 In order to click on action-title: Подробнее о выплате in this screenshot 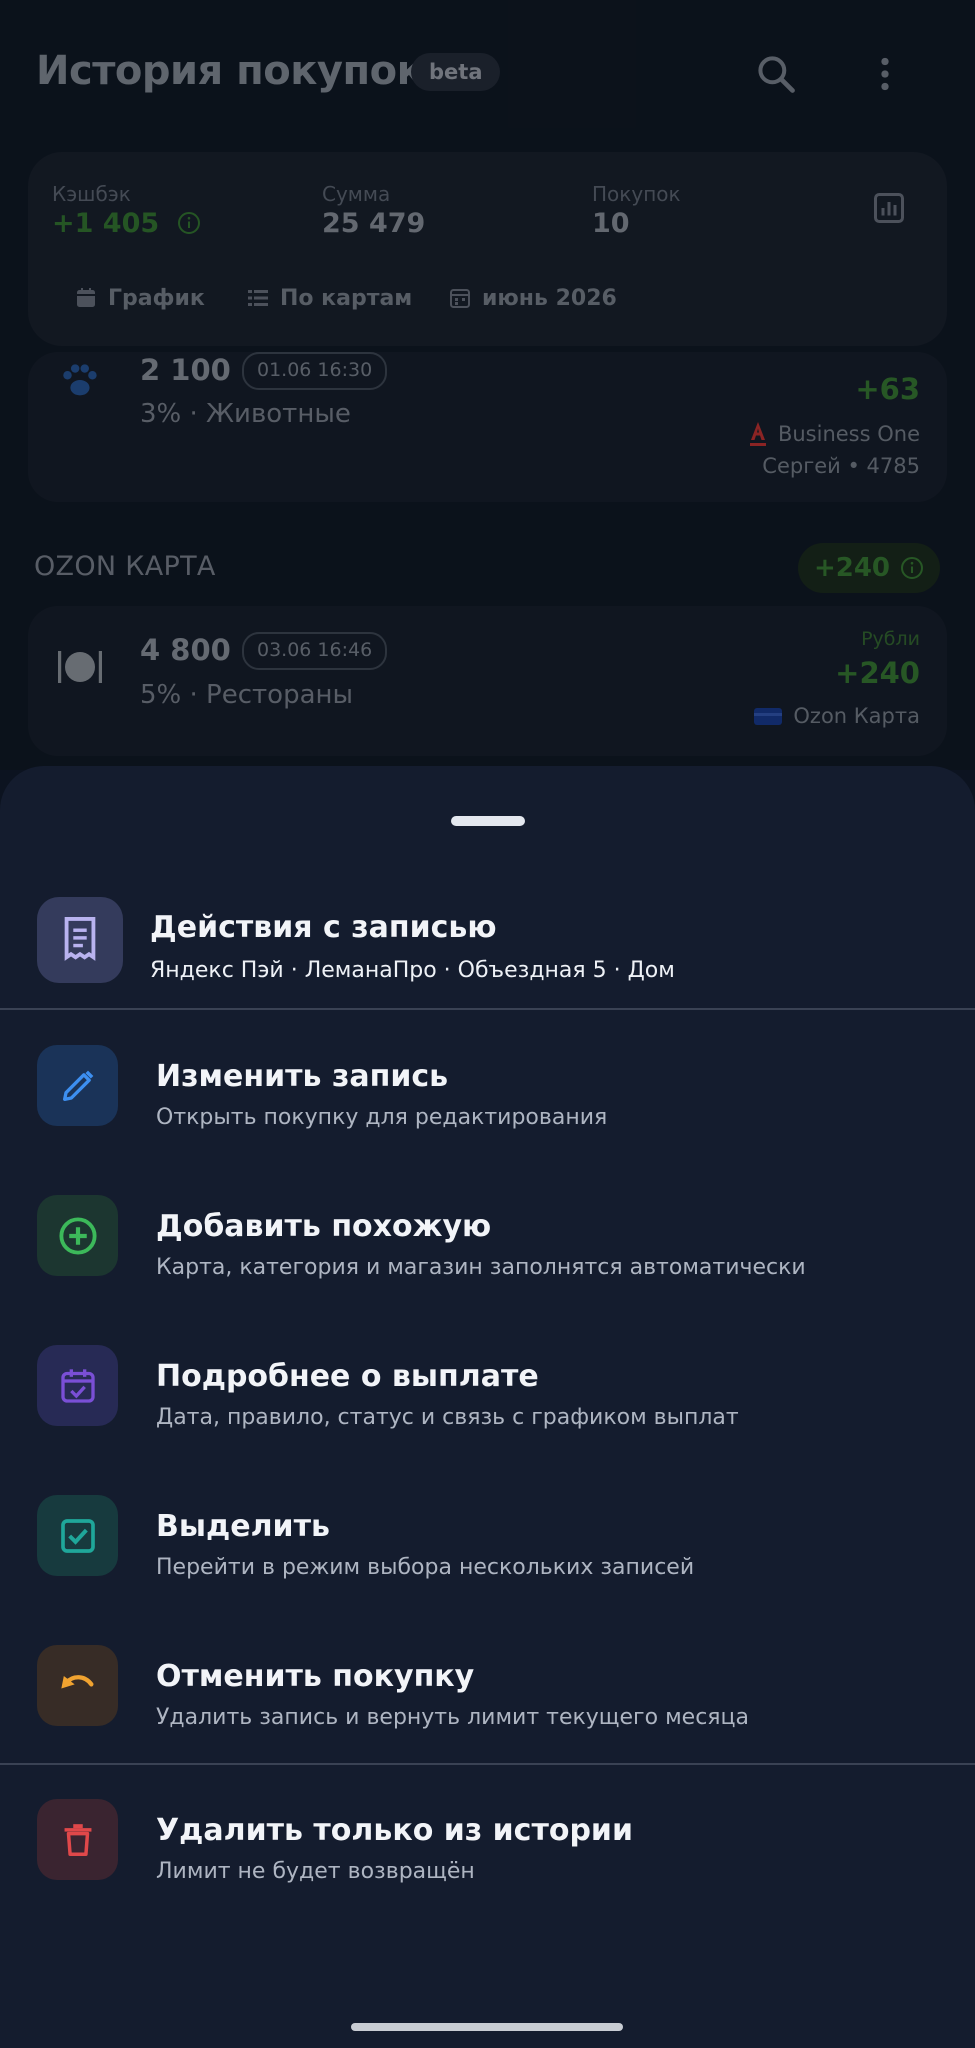, I will do `click(347, 1376)`.